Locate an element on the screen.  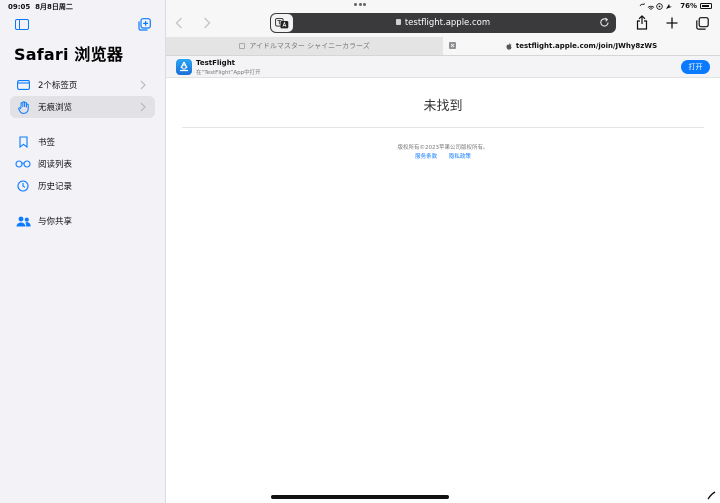
app-banner: TestFlight 在“TestFlight”App中打开 打开 is located at coordinates (443, 67).